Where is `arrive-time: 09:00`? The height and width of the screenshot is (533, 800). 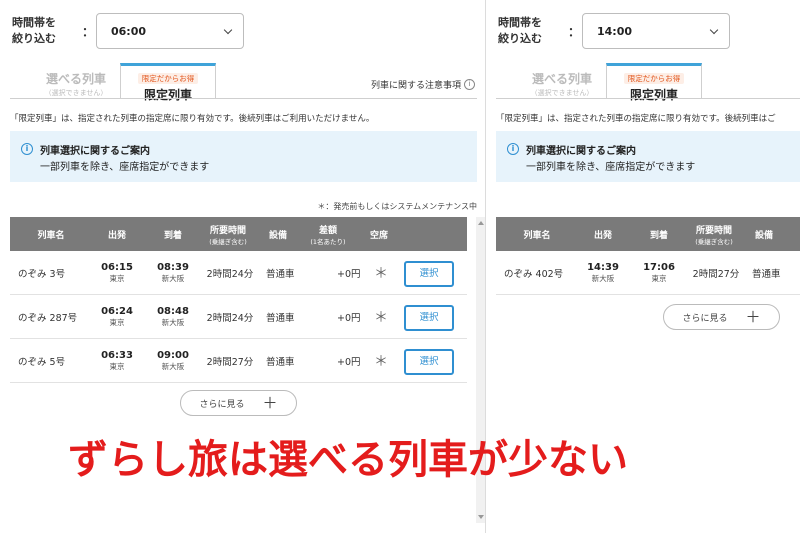 arrive-time: 09:00 is located at coordinates (173, 355).